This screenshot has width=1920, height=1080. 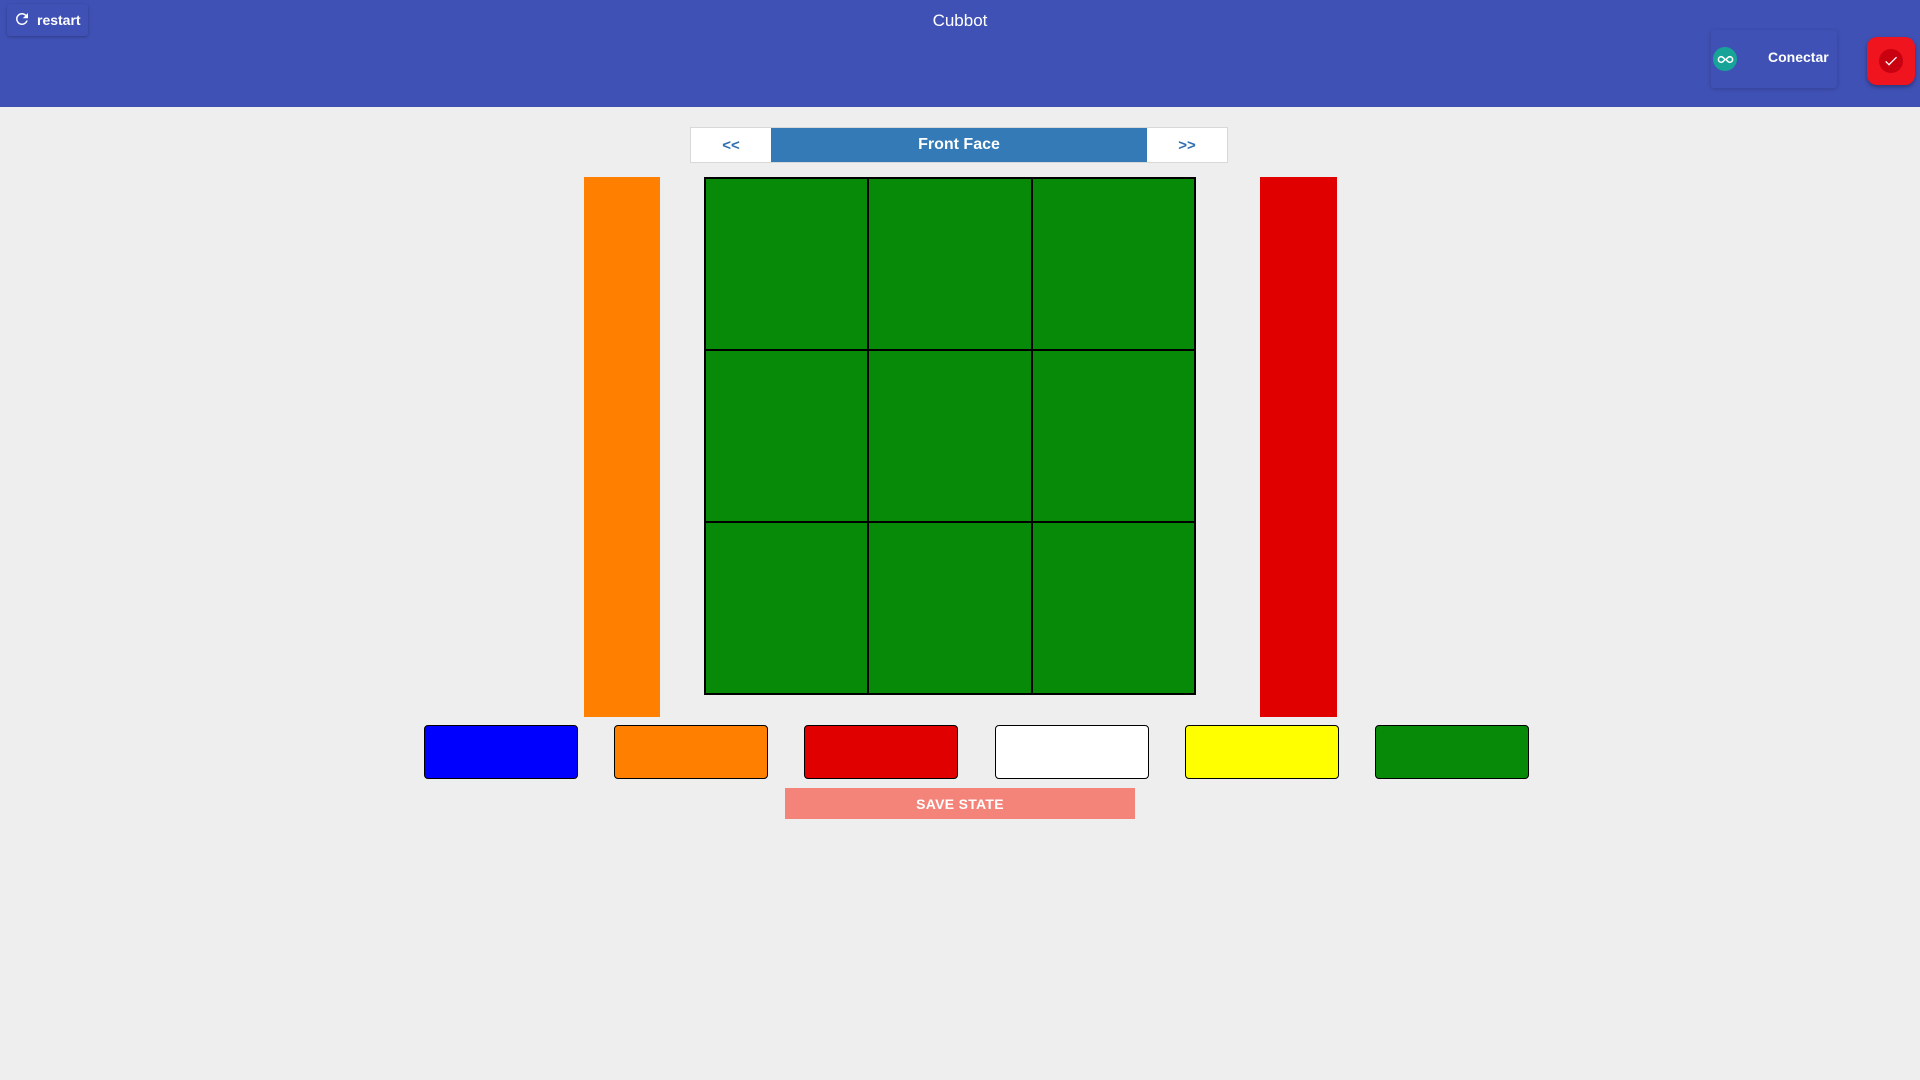 I want to click on right-neighbor-strip, so click(x=1298, y=447).